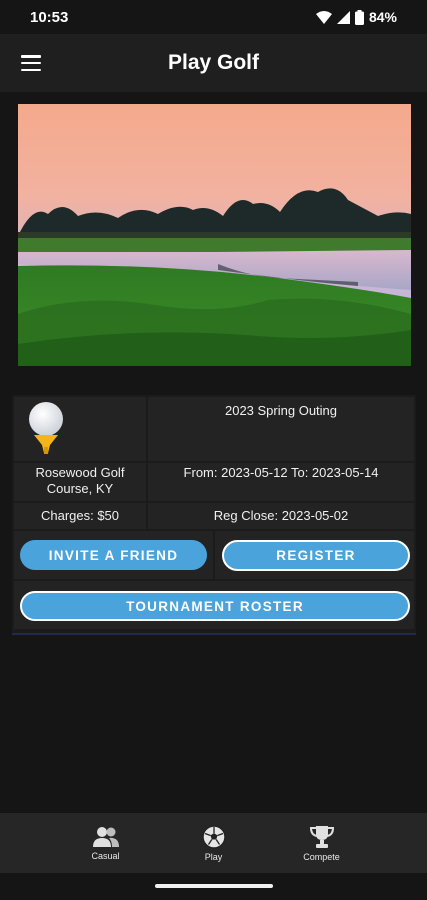 This screenshot has height=900, width=427. I want to click on signal-icon, so click(343, 17).